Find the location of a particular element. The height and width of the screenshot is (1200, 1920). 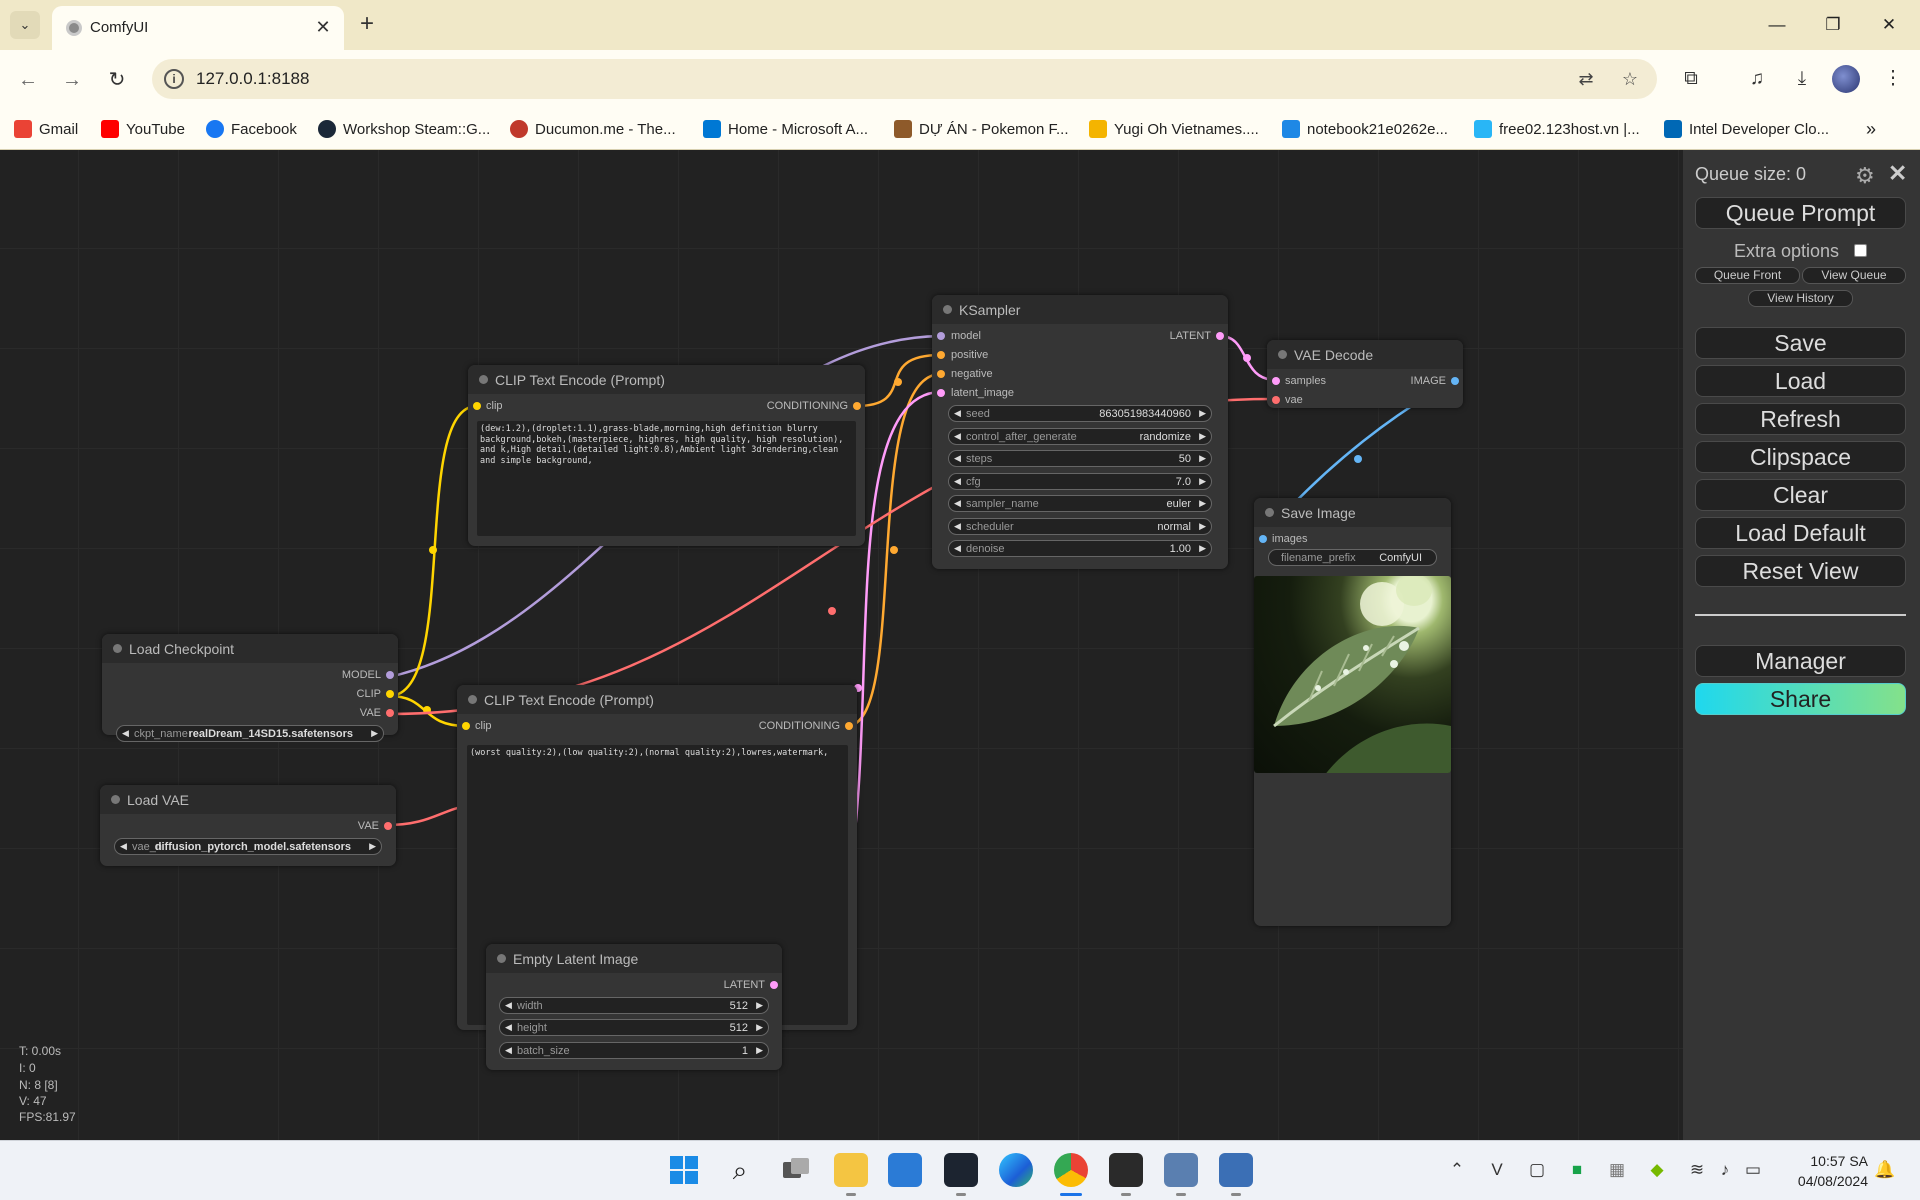

task-view-icon is located at coordinates (796, 1170).